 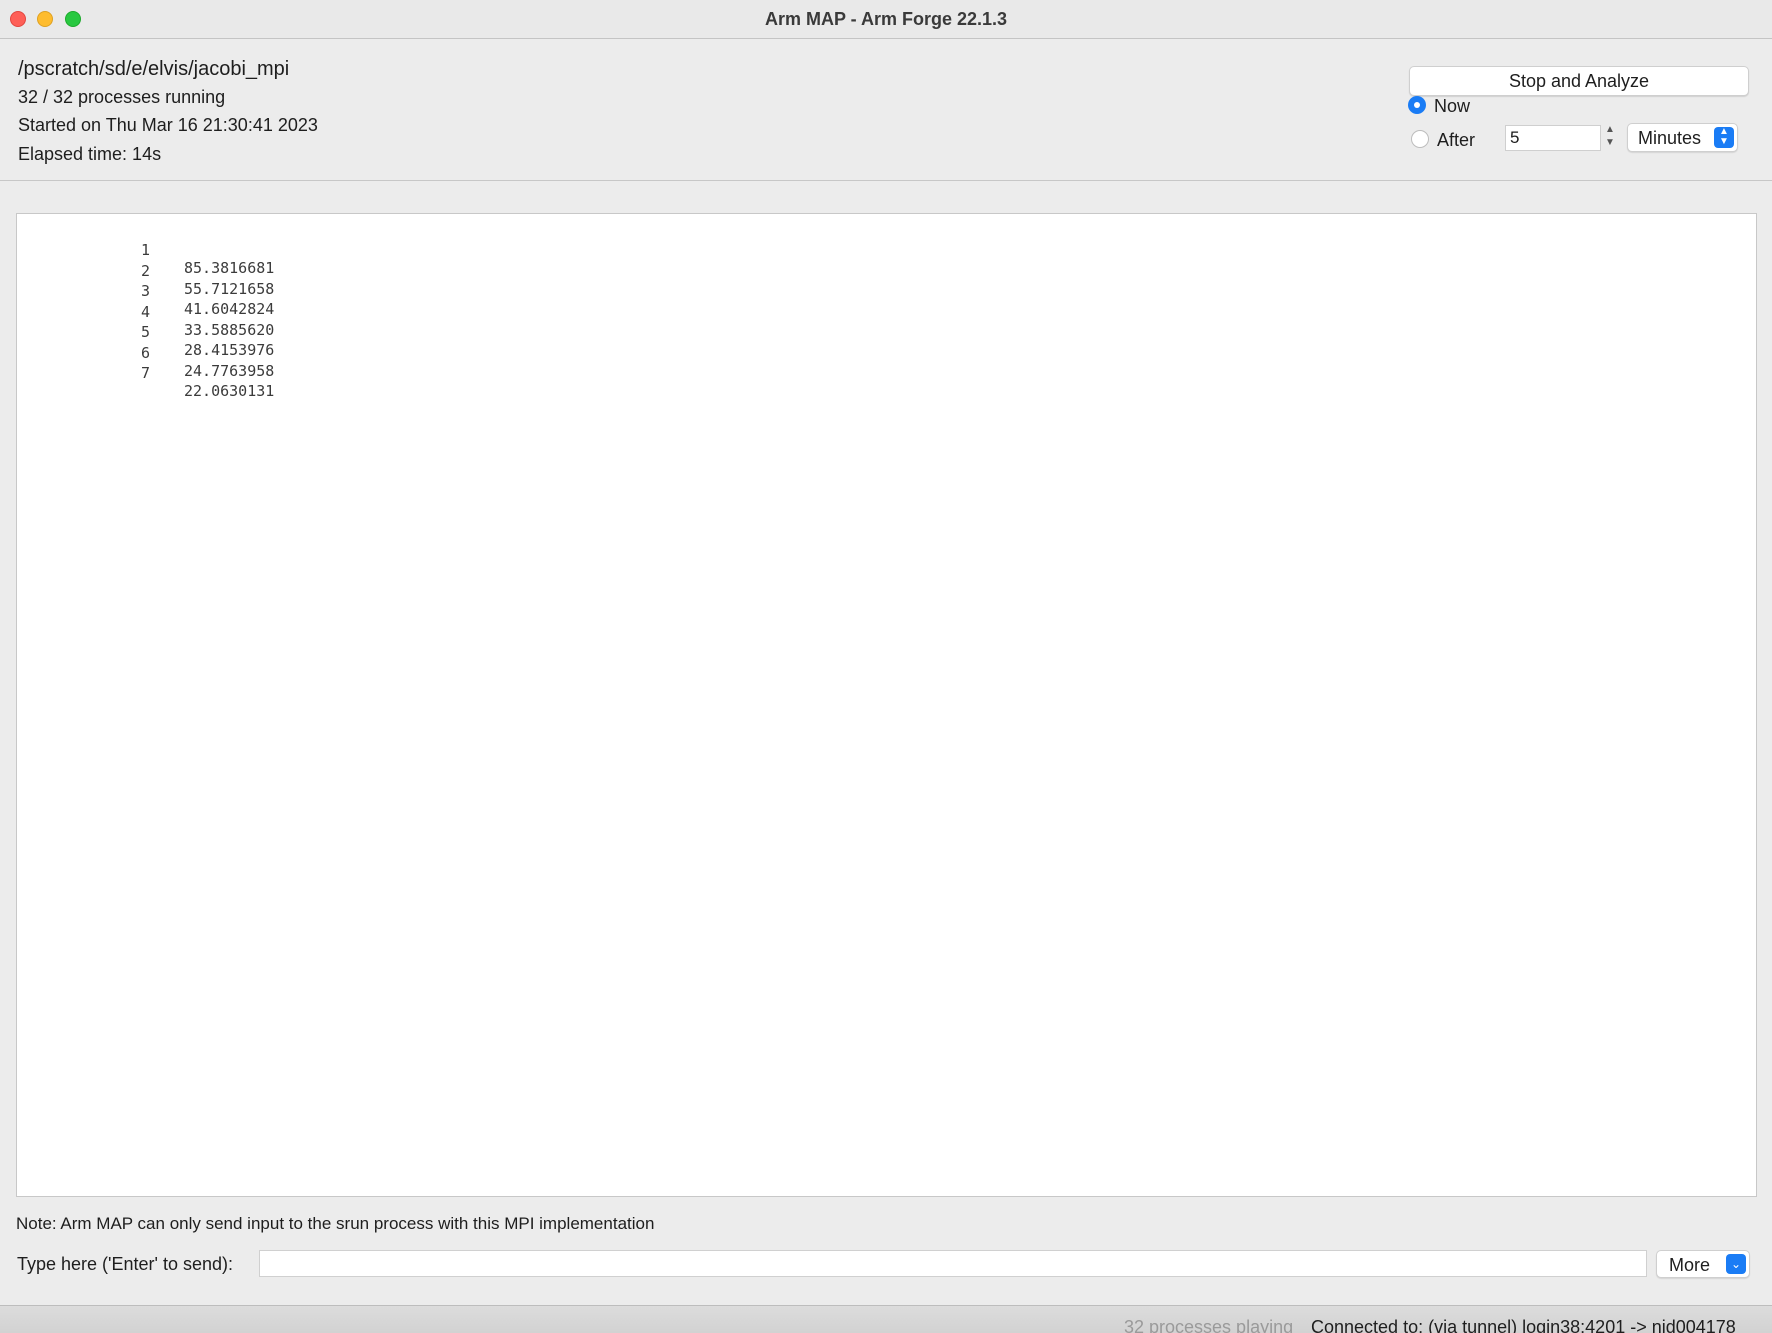 What do you see at coordinates (1690, 1265) in the screenshot?
I see `more-label: More` at bounding box center [1690, 1265].